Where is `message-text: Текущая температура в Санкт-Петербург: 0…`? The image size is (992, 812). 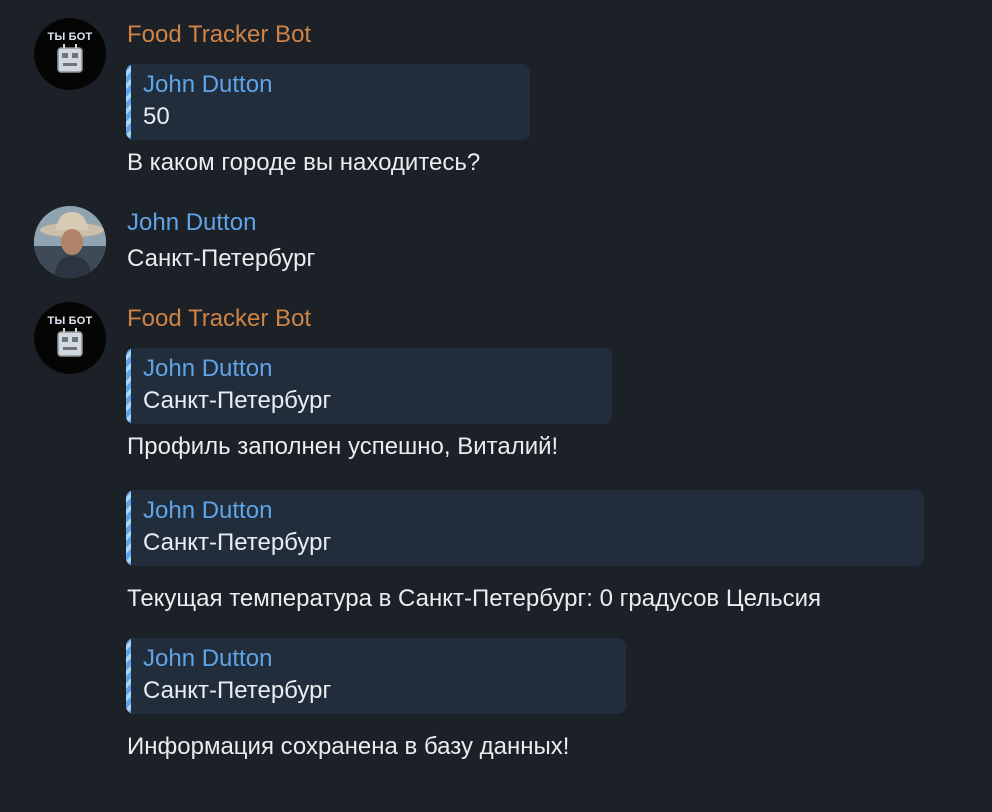
message-text: Текущая температура в Санкт-Петербург: 0… is located at coordinates (474, 598).